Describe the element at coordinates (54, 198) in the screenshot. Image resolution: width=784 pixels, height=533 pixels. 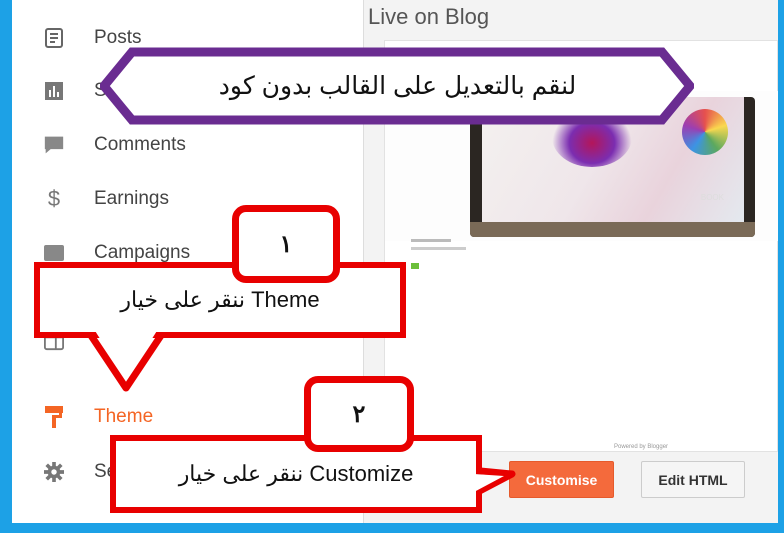
I see `dollar-icon: $` at that location.